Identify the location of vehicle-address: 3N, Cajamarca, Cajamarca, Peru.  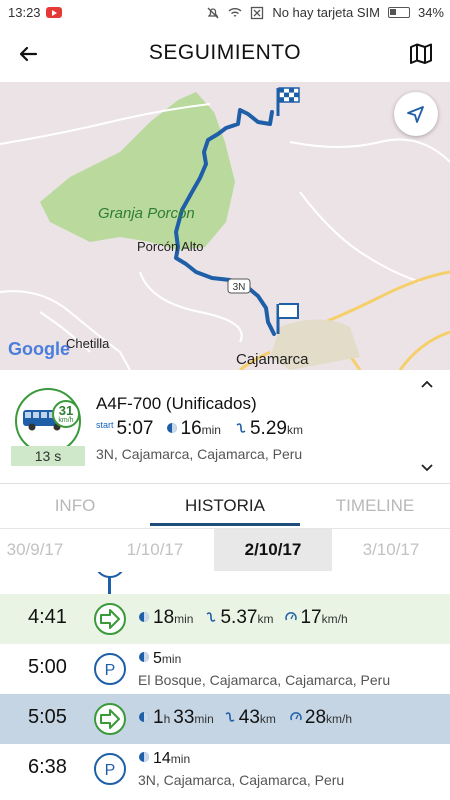
(199, 454).